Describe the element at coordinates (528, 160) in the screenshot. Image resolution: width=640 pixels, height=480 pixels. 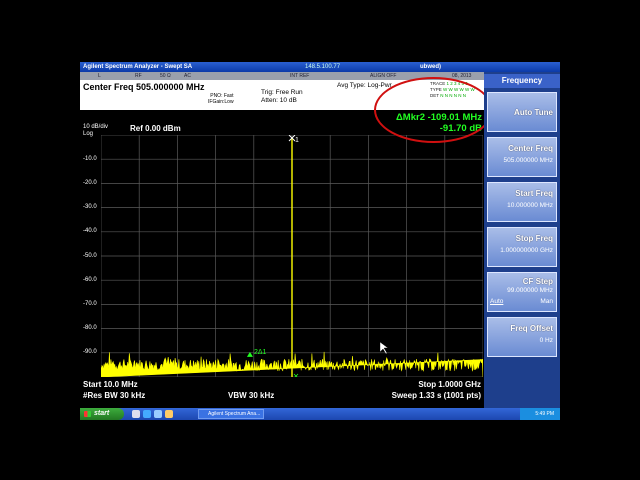
I see `softkey-value: 505.000000 MHz` at that location.